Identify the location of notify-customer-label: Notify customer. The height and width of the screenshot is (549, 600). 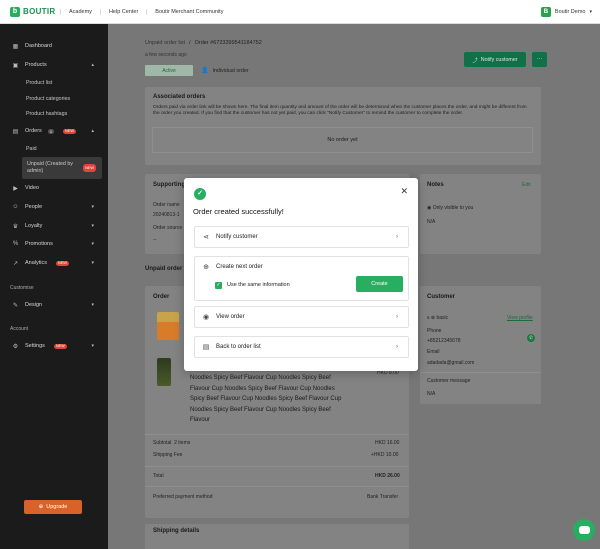
(499, 59).